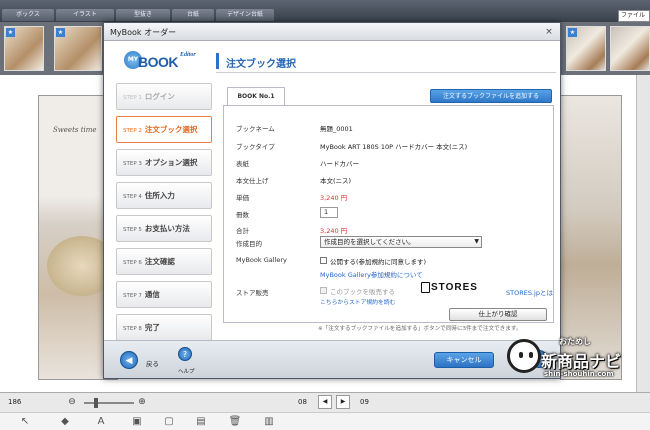 The image size is (650, 430). I want to click on prev-page-button: ◀, so click(325, 402).